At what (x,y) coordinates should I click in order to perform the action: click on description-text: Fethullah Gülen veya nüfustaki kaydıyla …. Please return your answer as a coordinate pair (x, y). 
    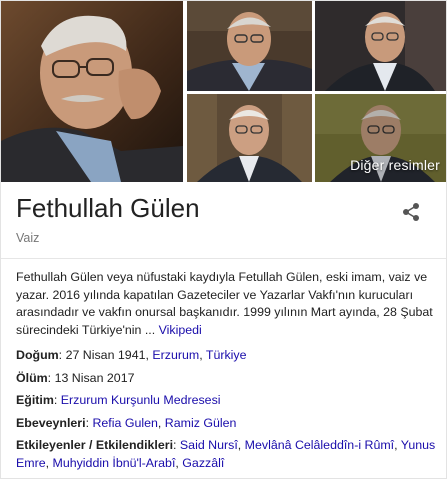
    Looking at the image, I should click on (224, 303).